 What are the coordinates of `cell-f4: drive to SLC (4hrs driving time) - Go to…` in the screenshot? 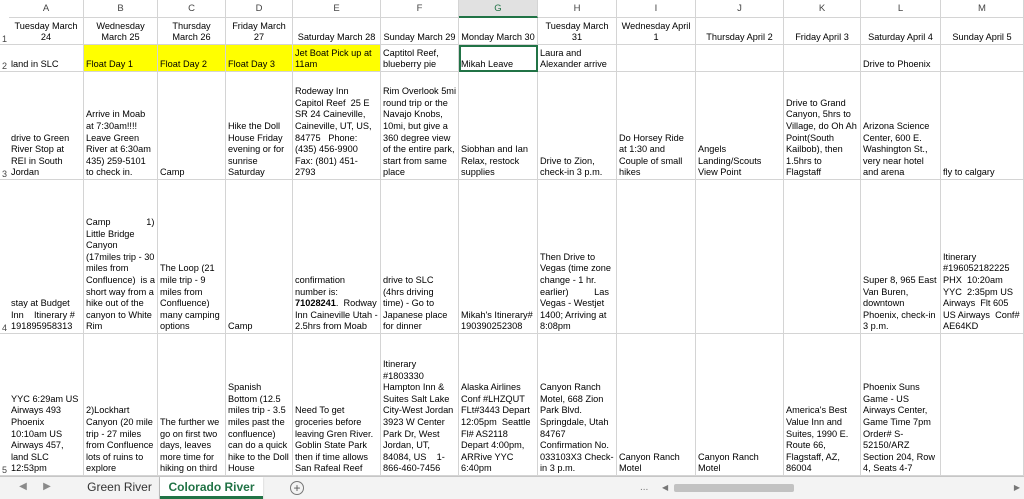 It's located at (420, 257).